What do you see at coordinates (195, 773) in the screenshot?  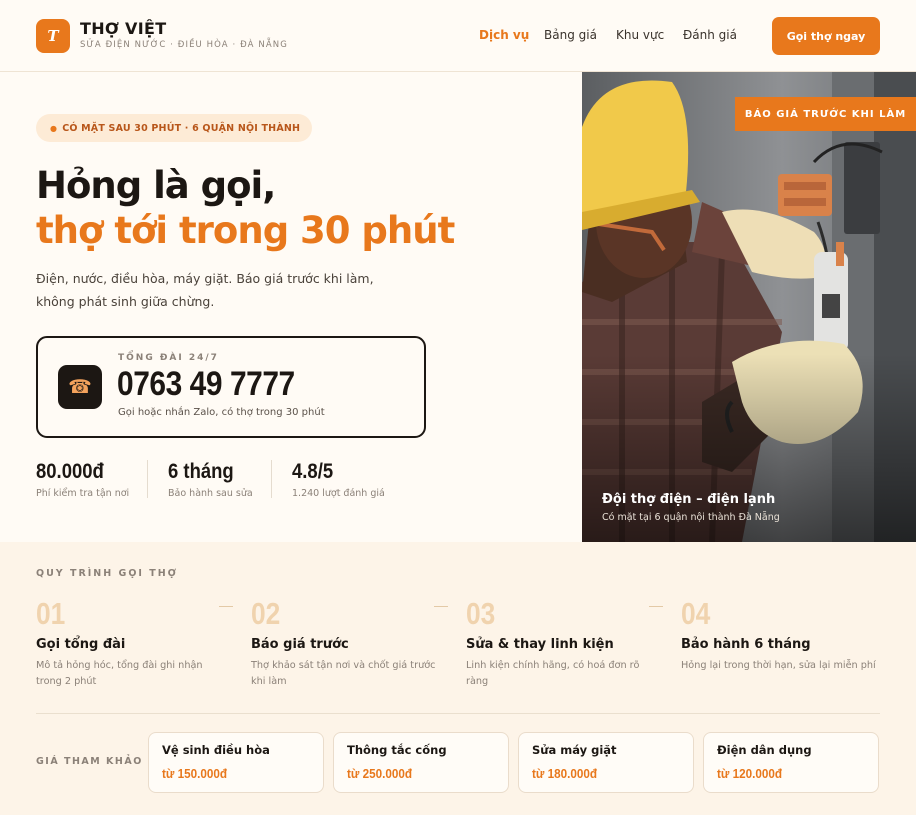 I see `price-value: từ 150.000đ` at bounding box center [195, 773].